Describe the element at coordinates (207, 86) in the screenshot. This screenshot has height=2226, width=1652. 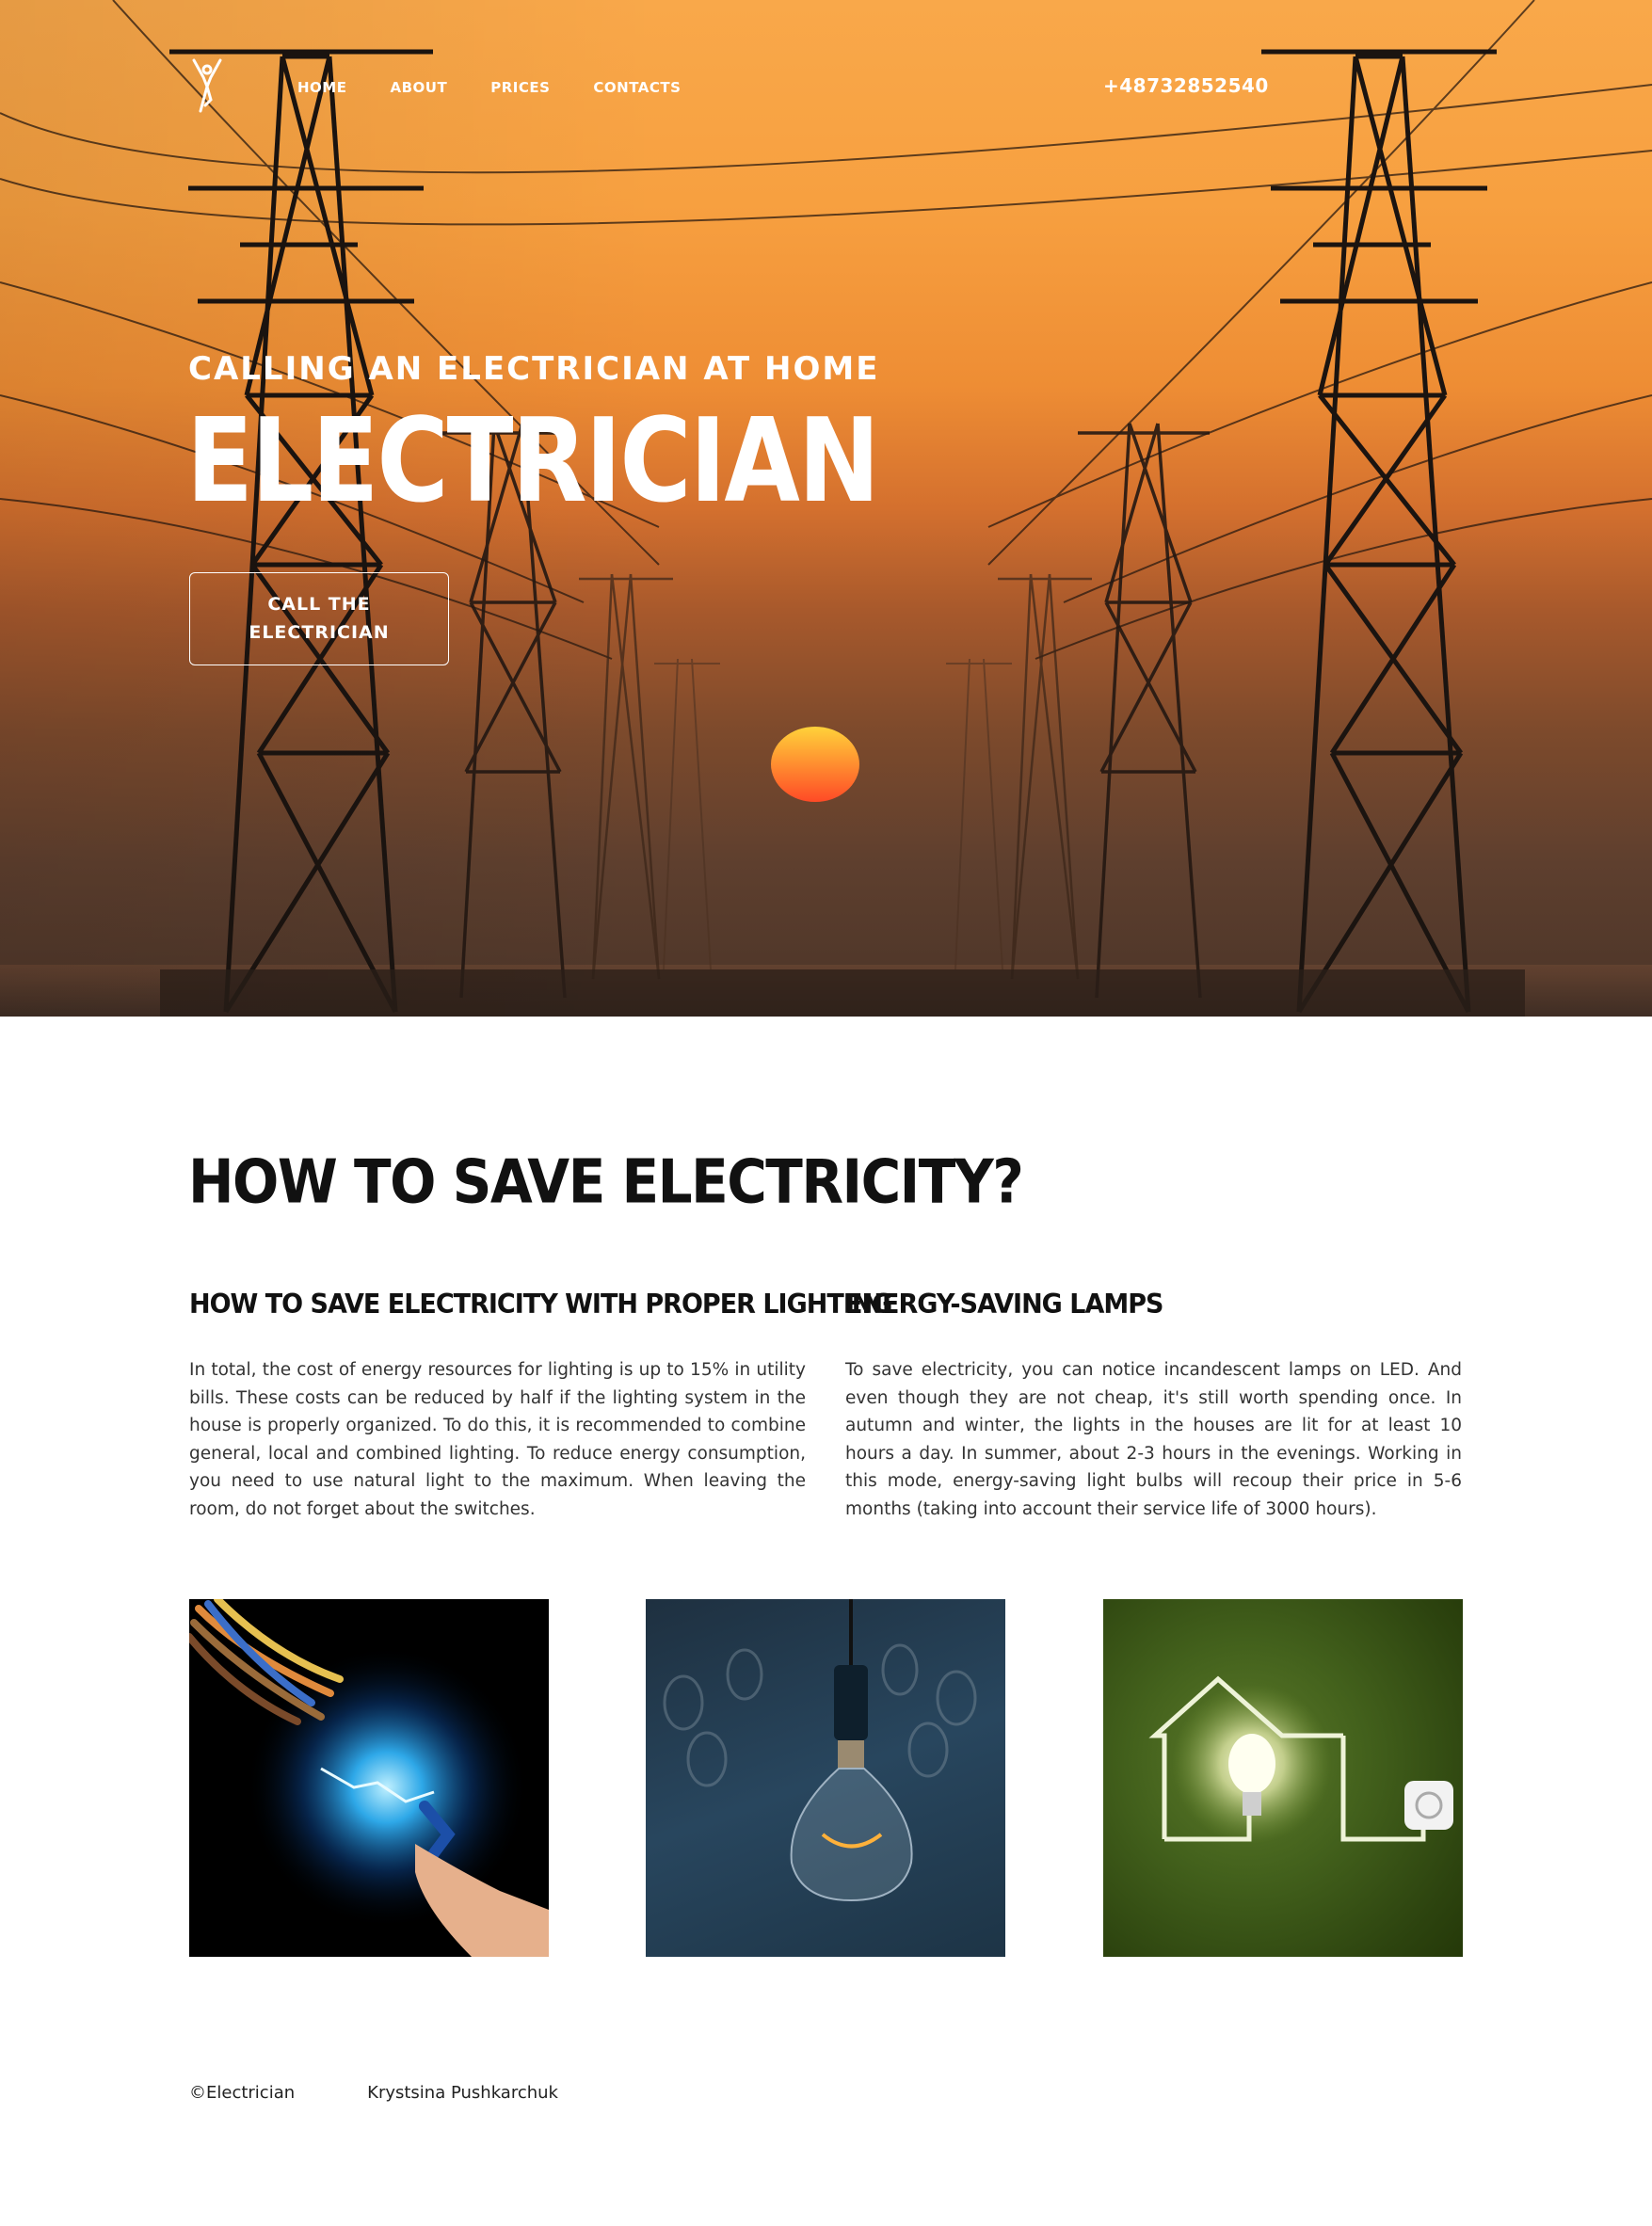
I see `electrician-logo-icon` at that location.